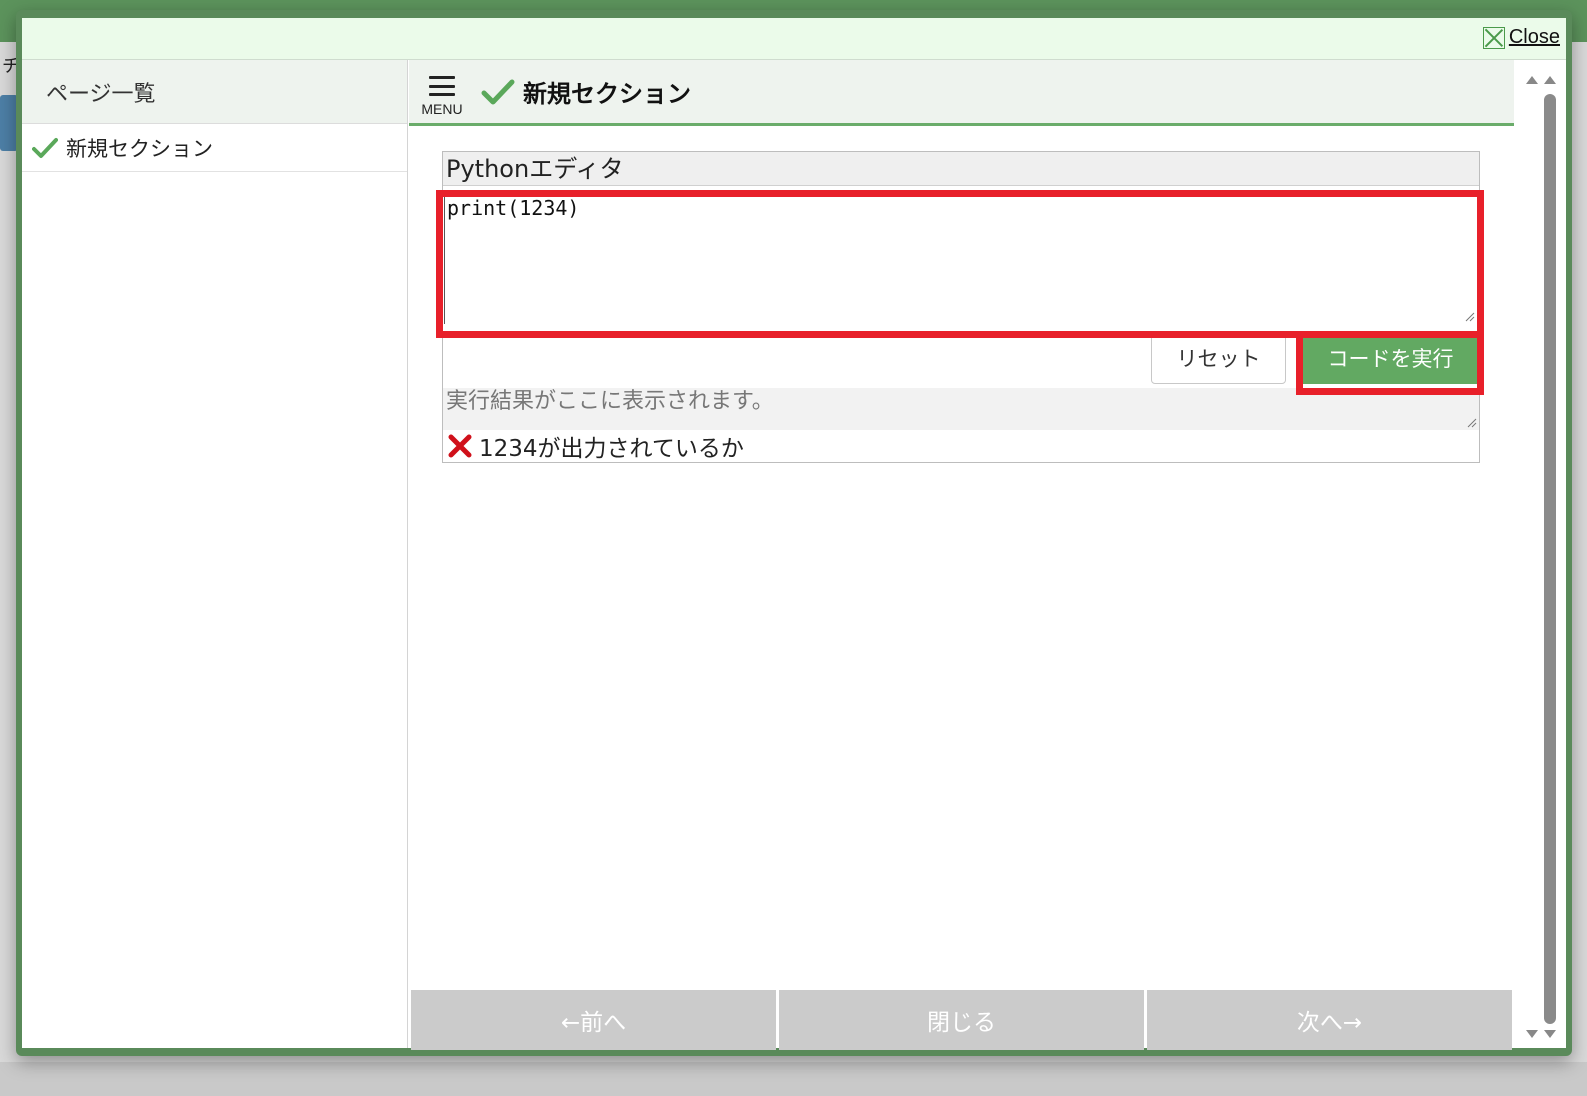 The height and width of the screenshot is (1096, 1587). What do you see at coordinates (1550, 559) in the screenshot?
I see `scroll-thumb` at bounding box center [1550, 559].